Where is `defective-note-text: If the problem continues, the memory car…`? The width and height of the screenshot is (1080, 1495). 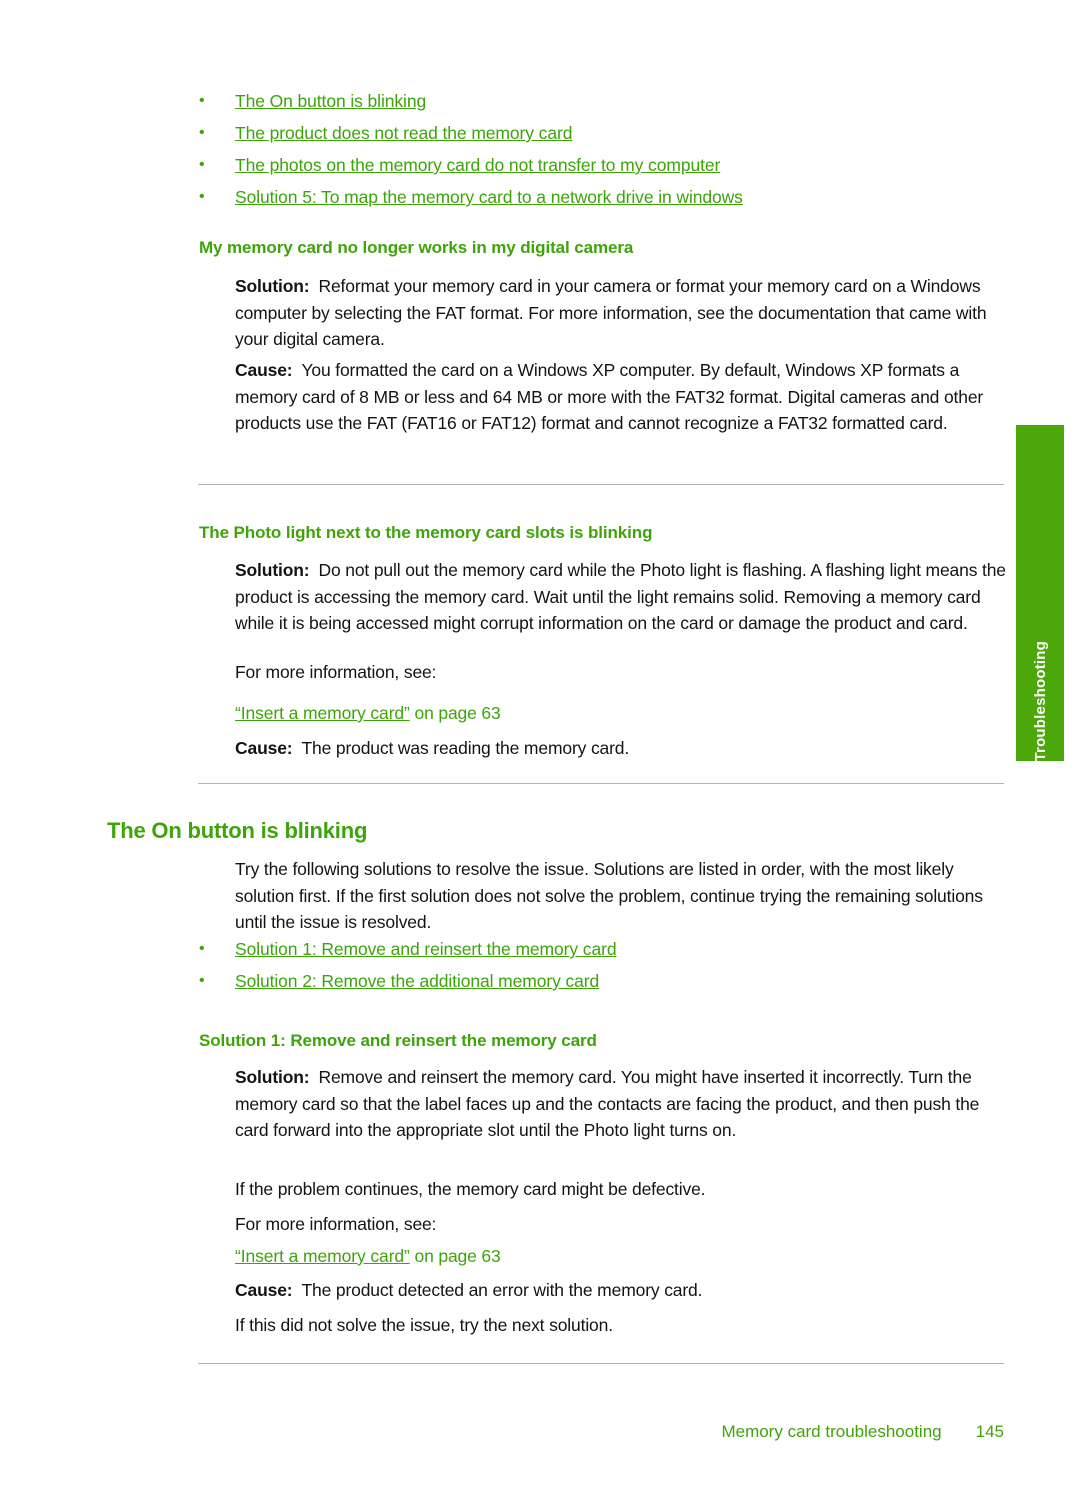 defective-note-text: If the problem continues, the memory car… is located at coordinates (470, 1189).